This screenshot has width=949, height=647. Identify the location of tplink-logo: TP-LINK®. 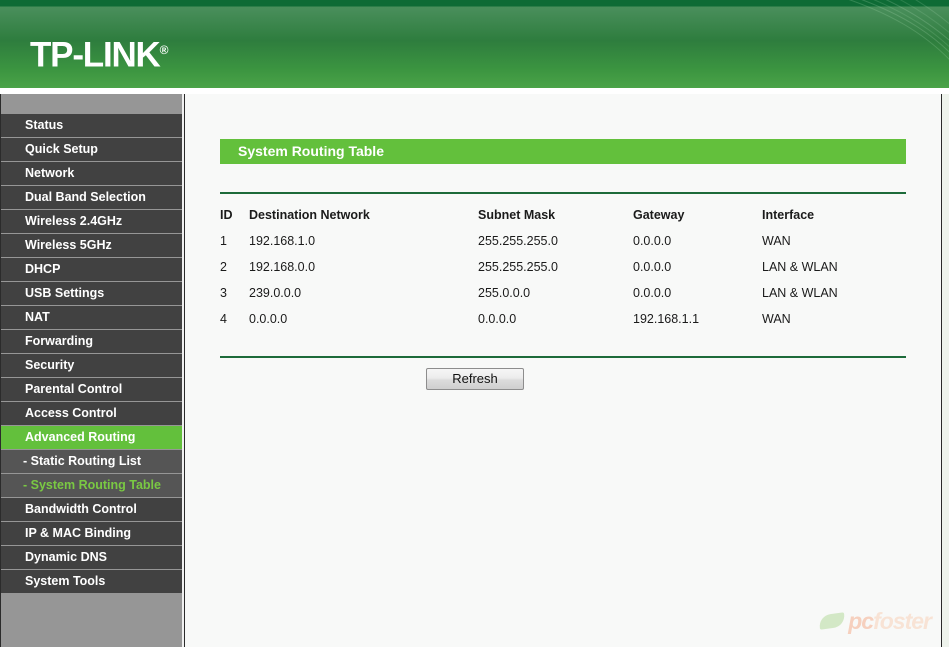
(99, 53).